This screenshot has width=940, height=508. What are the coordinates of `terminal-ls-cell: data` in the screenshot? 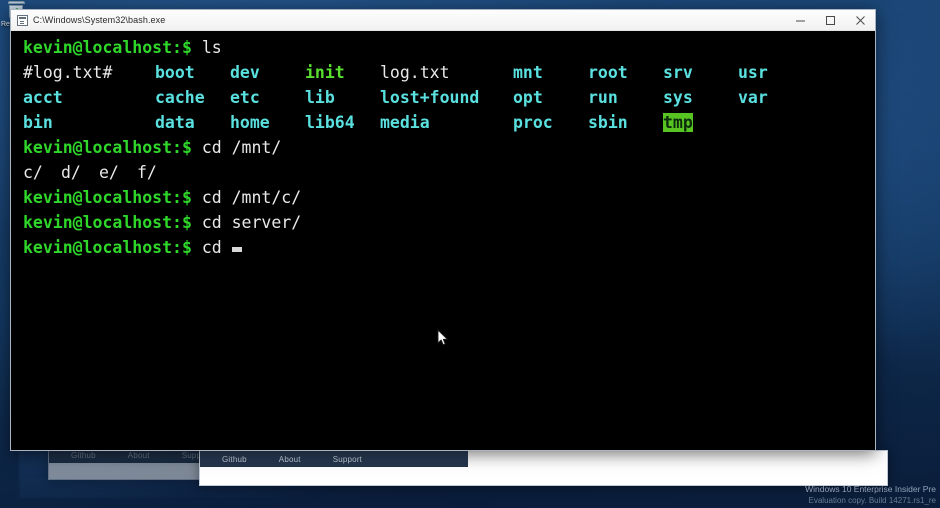 It's located at (192, 122).